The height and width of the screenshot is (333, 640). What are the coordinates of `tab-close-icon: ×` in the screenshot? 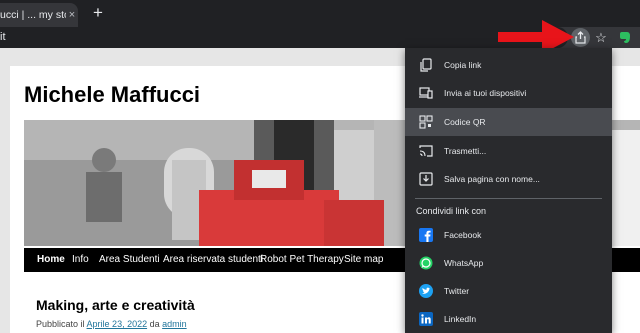 It's located at (72, 15).